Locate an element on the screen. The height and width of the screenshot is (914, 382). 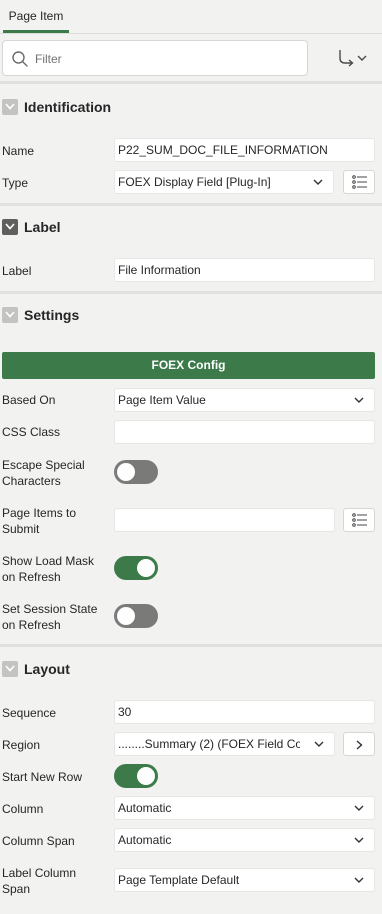
type-value: FOEX Display Field [Plug-In] is located at coordinates (194, 182).